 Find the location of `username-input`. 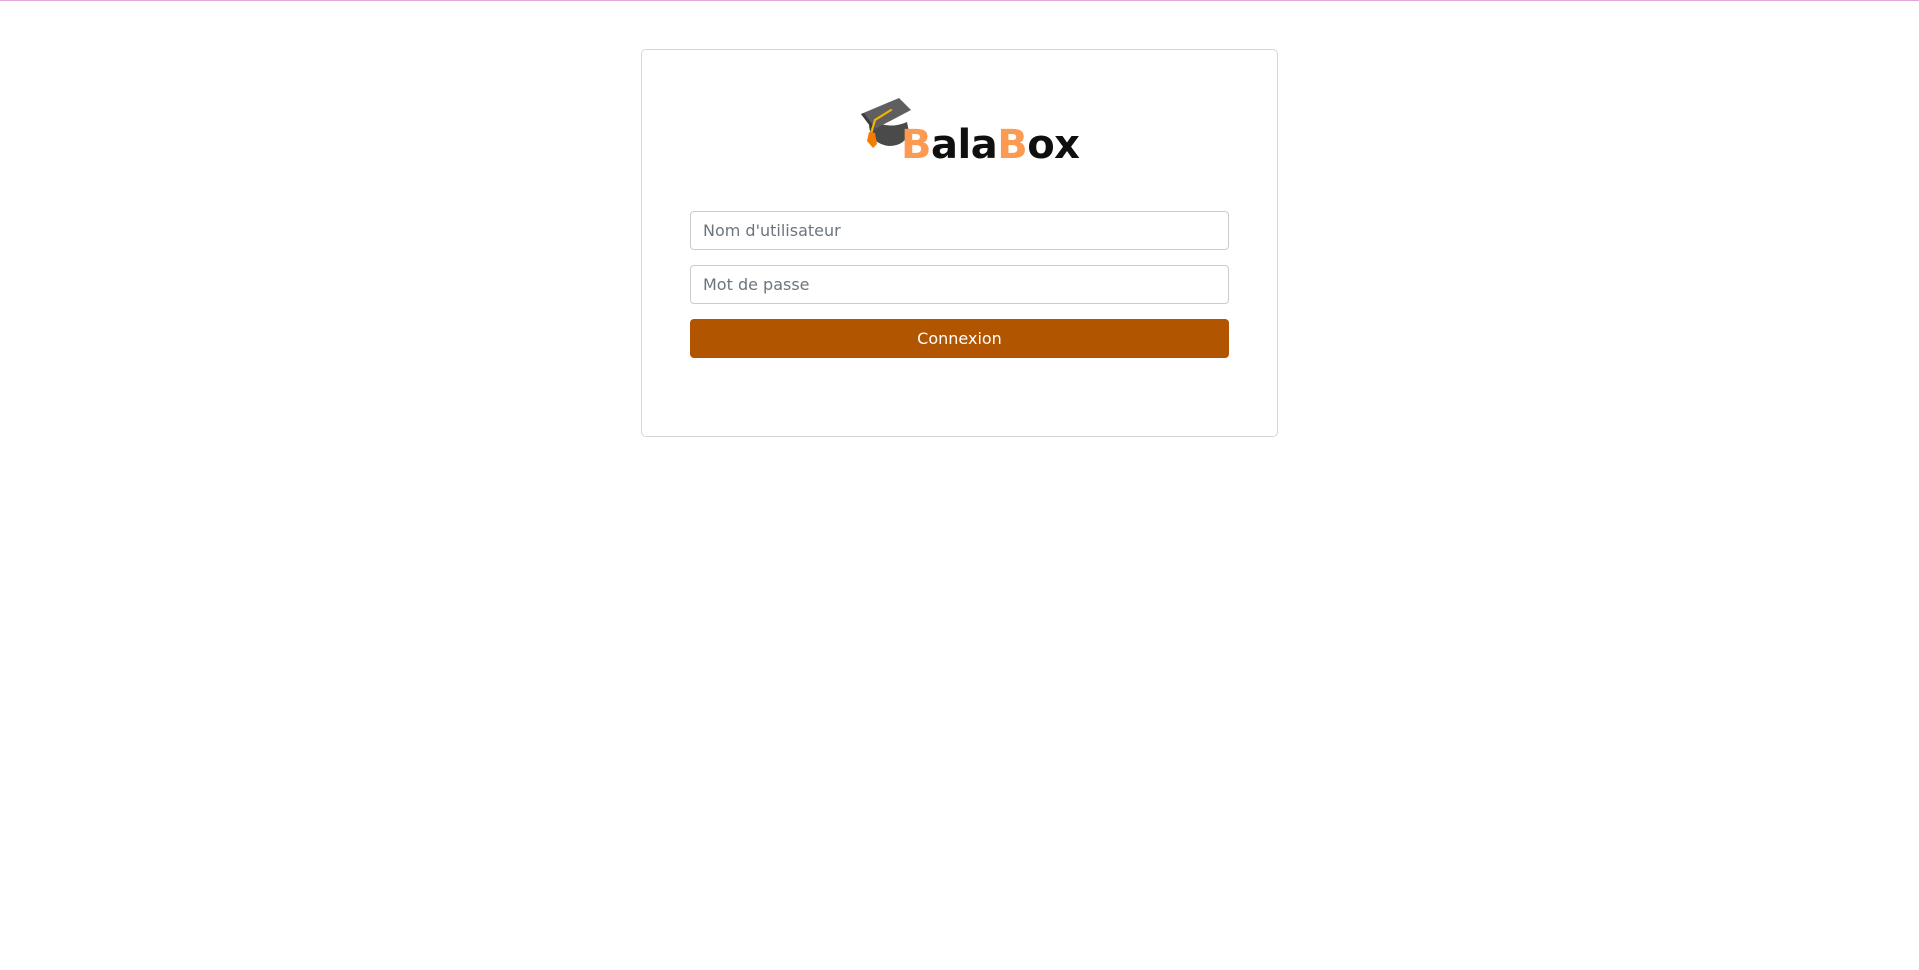

username-input is located at coordinates (959, 230).